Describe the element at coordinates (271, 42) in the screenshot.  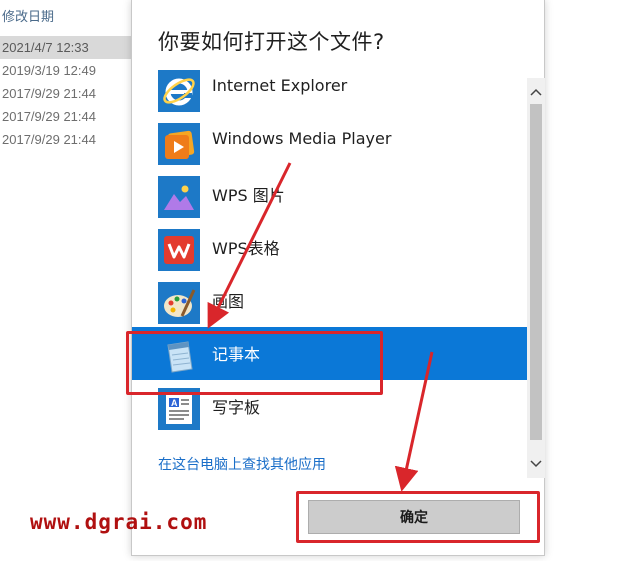
I see `dialog-title: 你要如何打开这个文件?` at that location.